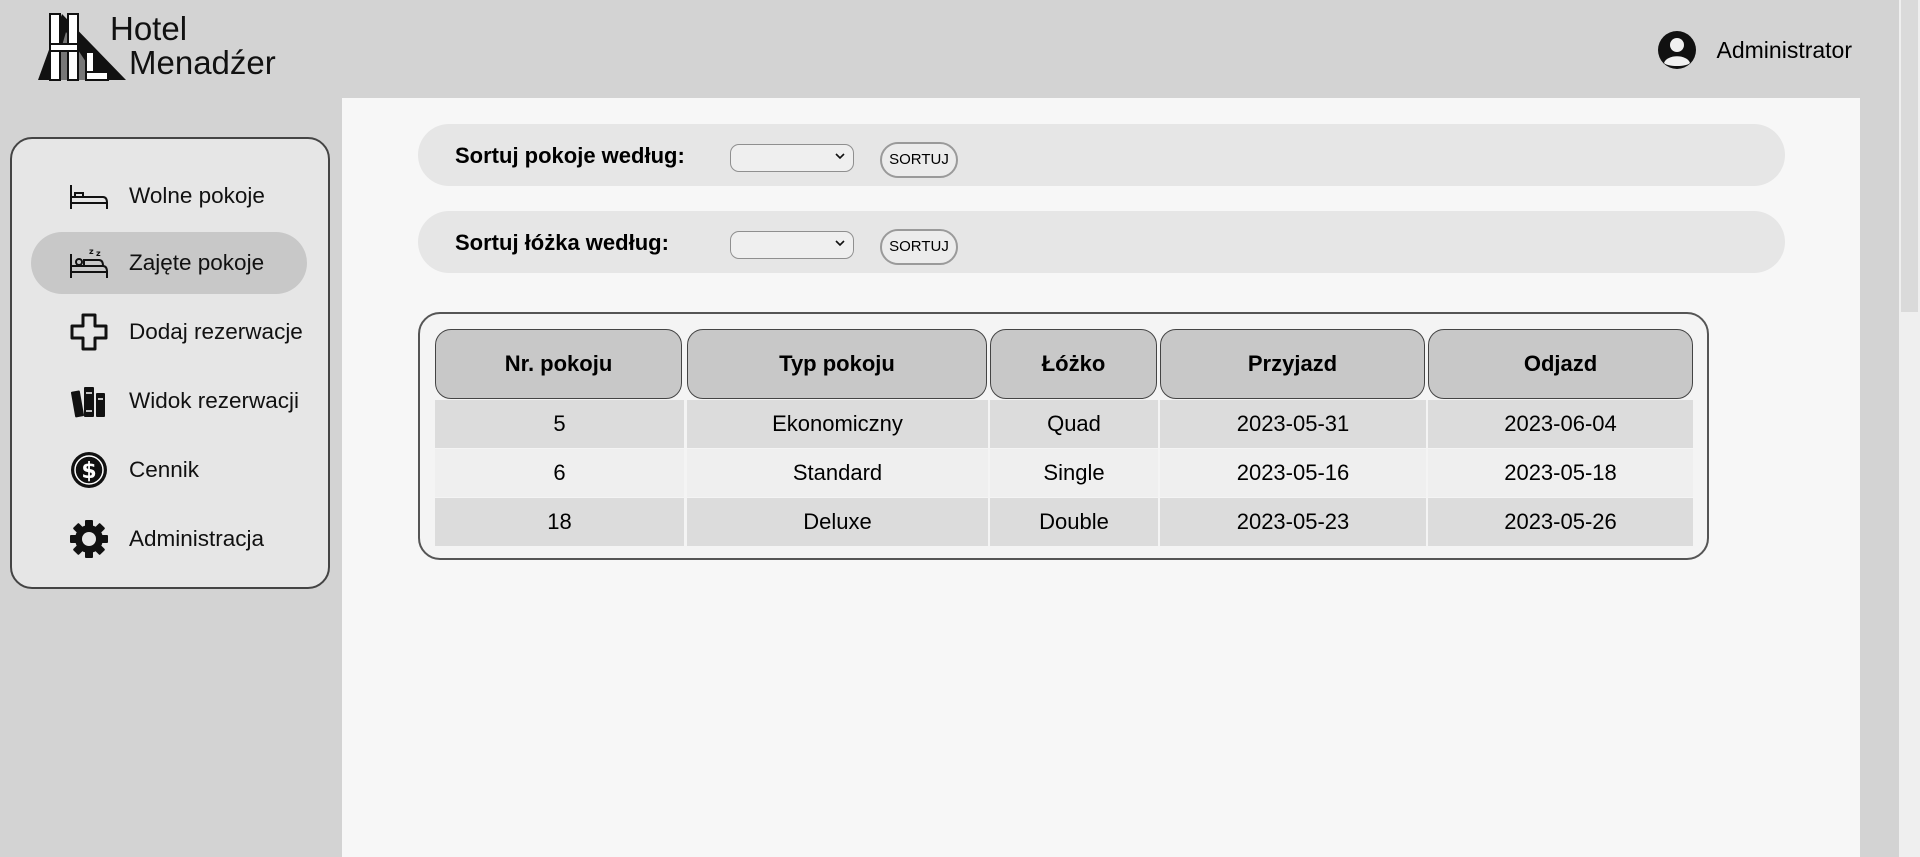 Image resolution: width=1920 pixels, height=857 pixels. What do you see at coordinates (1293, 424) in the screenshot?
I see `table-cell: 2023-05-31` at bounding box center [1293, 424].